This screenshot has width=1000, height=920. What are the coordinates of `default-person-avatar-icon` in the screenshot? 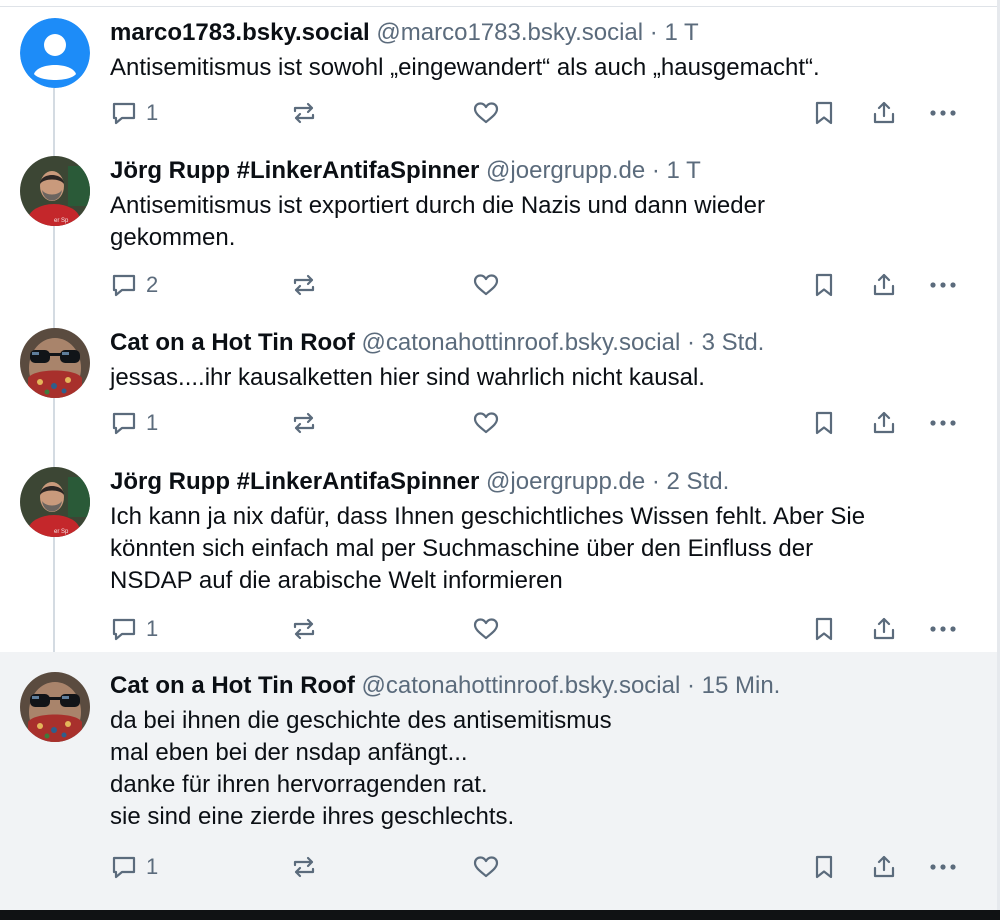 It's located at (55, 53).